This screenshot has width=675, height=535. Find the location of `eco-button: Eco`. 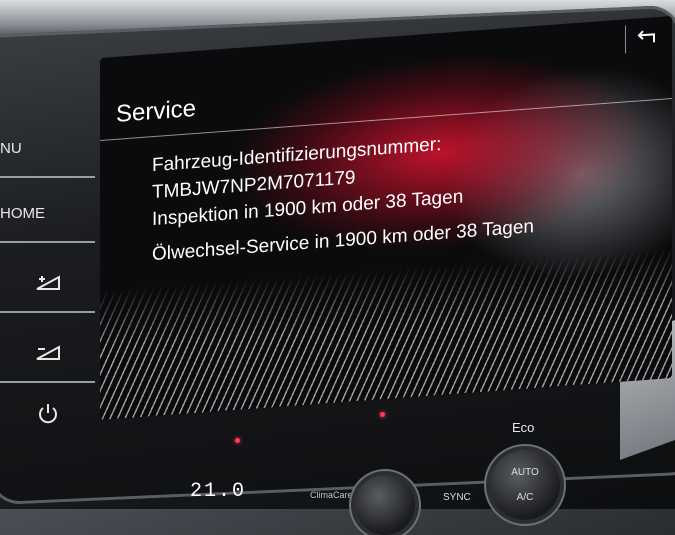

eco-button: Eco is located at coordinates (523, 427).